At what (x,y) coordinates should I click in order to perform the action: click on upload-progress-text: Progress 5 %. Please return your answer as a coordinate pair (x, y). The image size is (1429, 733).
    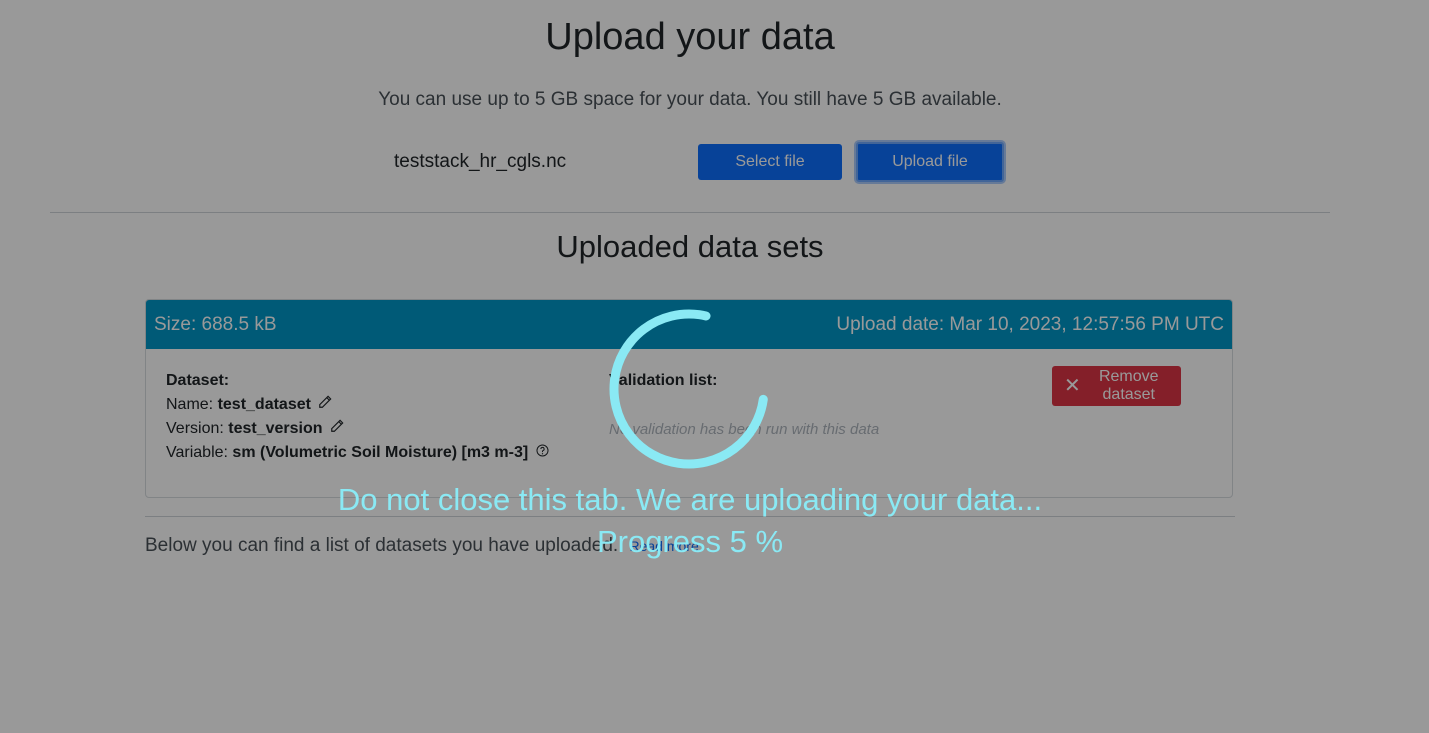
    Looking at the image, I should click on (690, 541).